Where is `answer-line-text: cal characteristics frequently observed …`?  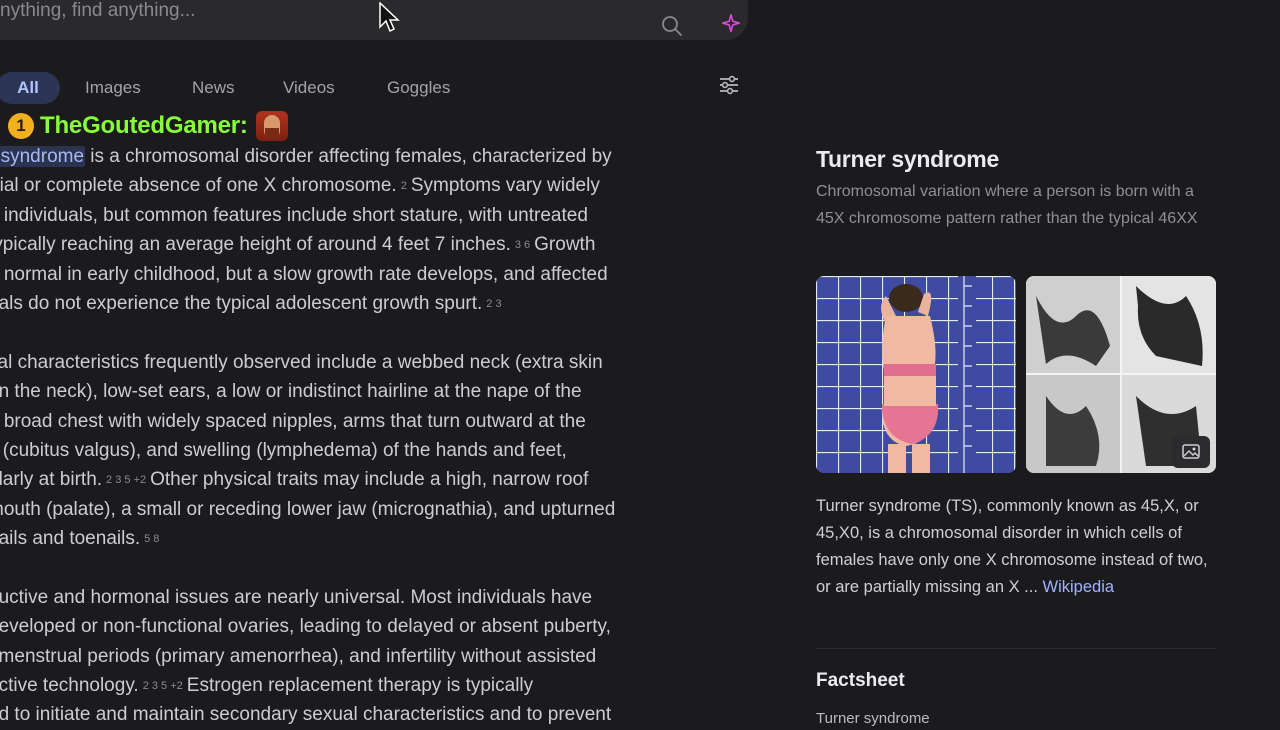 answer-line-text: cal characteristics frequently observed … is located at coordinates (301, 362).